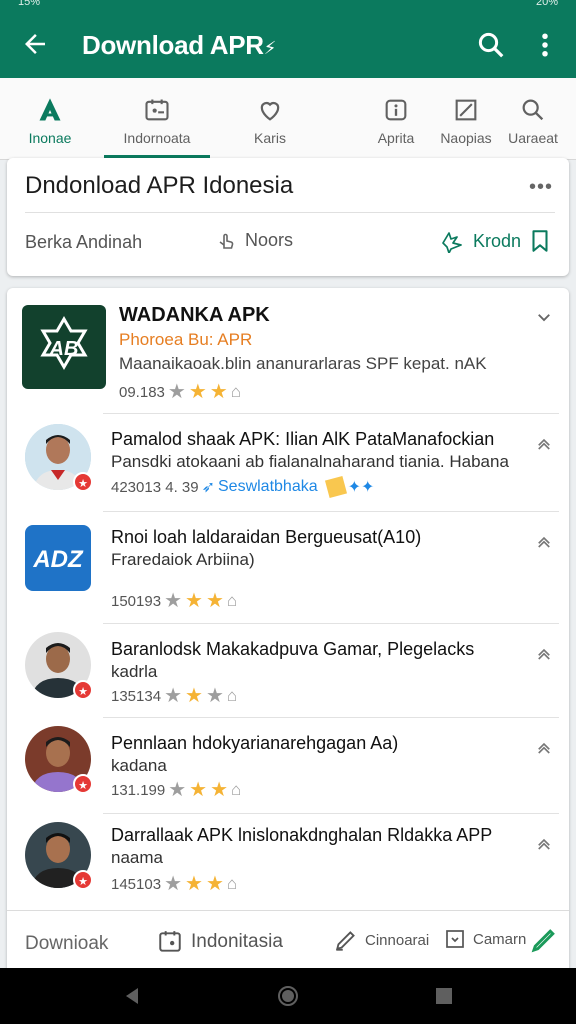  I want to click on sparkle-icon, so click(452, 242).